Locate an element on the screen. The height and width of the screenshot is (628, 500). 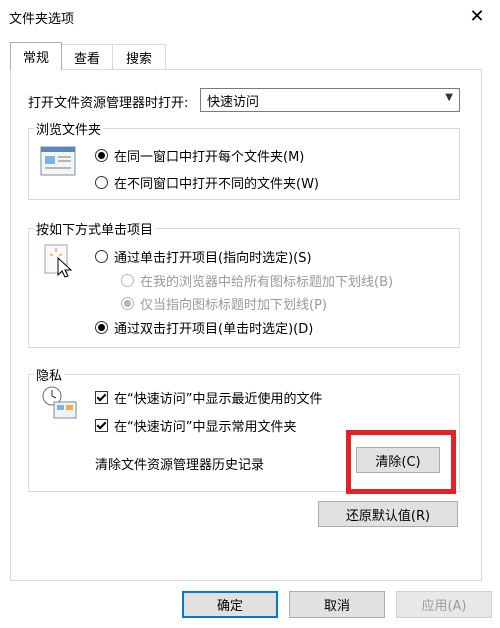
checkbox-recent-files: 在“快速访问”中显示最近使用的文件 is located at coordinates (208, 397).